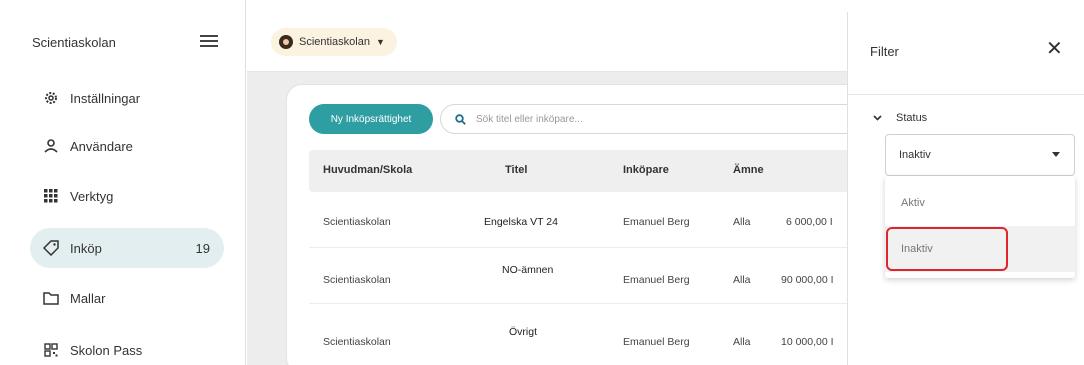  What do you see at coordinates (51, 298) in the screenshot?
I see `folder-icon` at bounding box center [51, 298].